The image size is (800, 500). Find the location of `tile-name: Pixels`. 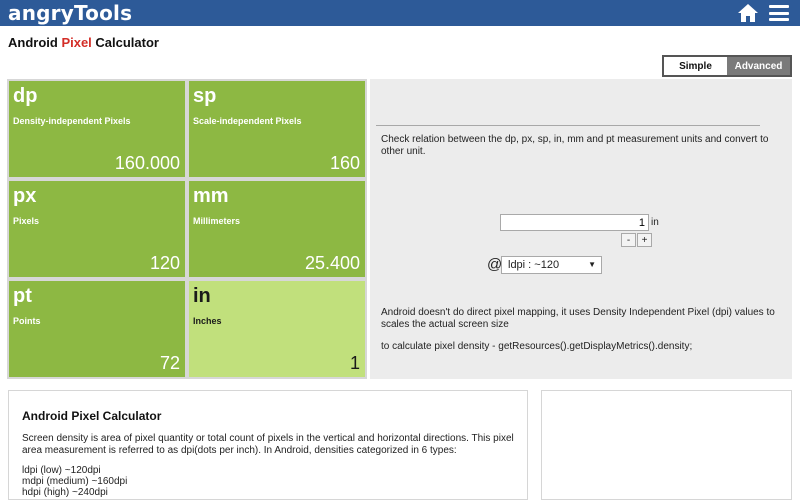

tile-name: Pixels is located at coordinates (26, 221).